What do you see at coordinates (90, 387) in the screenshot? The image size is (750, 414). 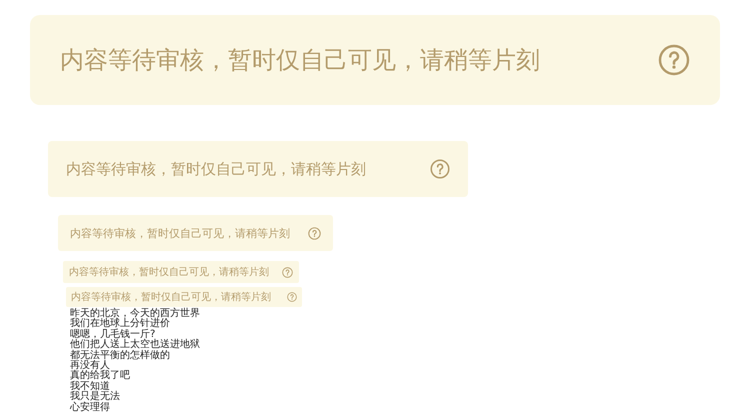 I see `text-line: 我不知道` at bounding box center [90, 387].